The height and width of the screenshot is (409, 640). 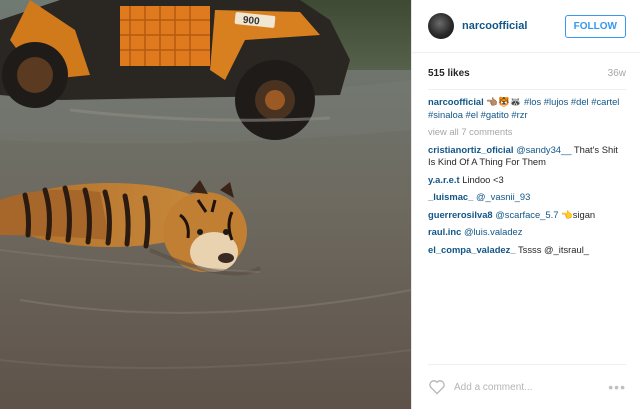 I want to click on post-header: narcoofficial FOLLOW, so click(x=526, y=26).